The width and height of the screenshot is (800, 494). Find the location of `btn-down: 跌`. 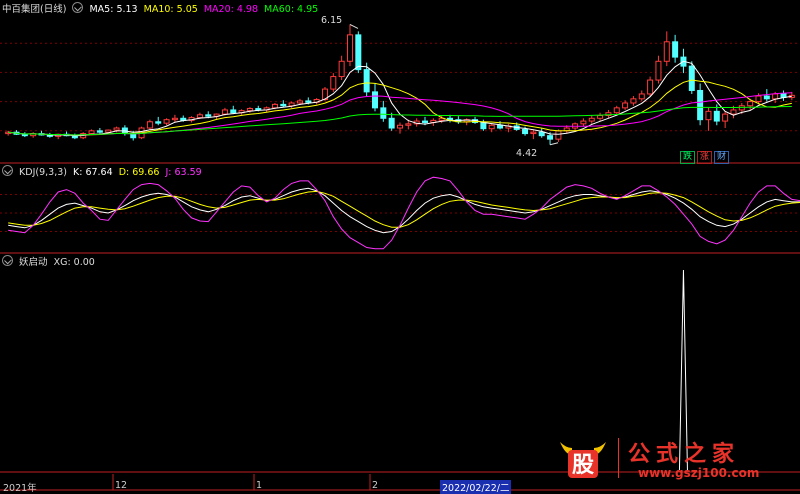

btn-down: 跌 is located at coordinates (688, 157).